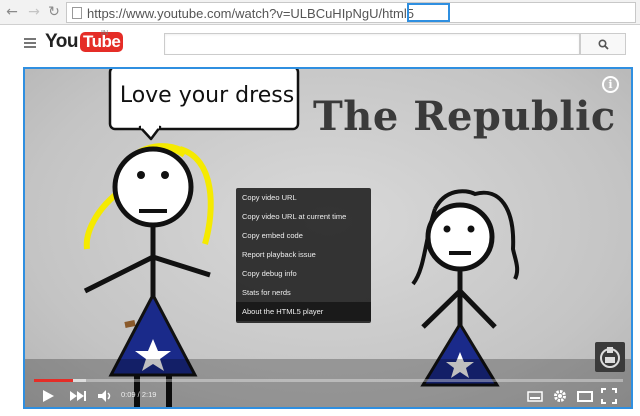 The image size is (640, 416). Describe the element at coordinates (535, 396) in the screenshot. I see `captions-icon` at that location.